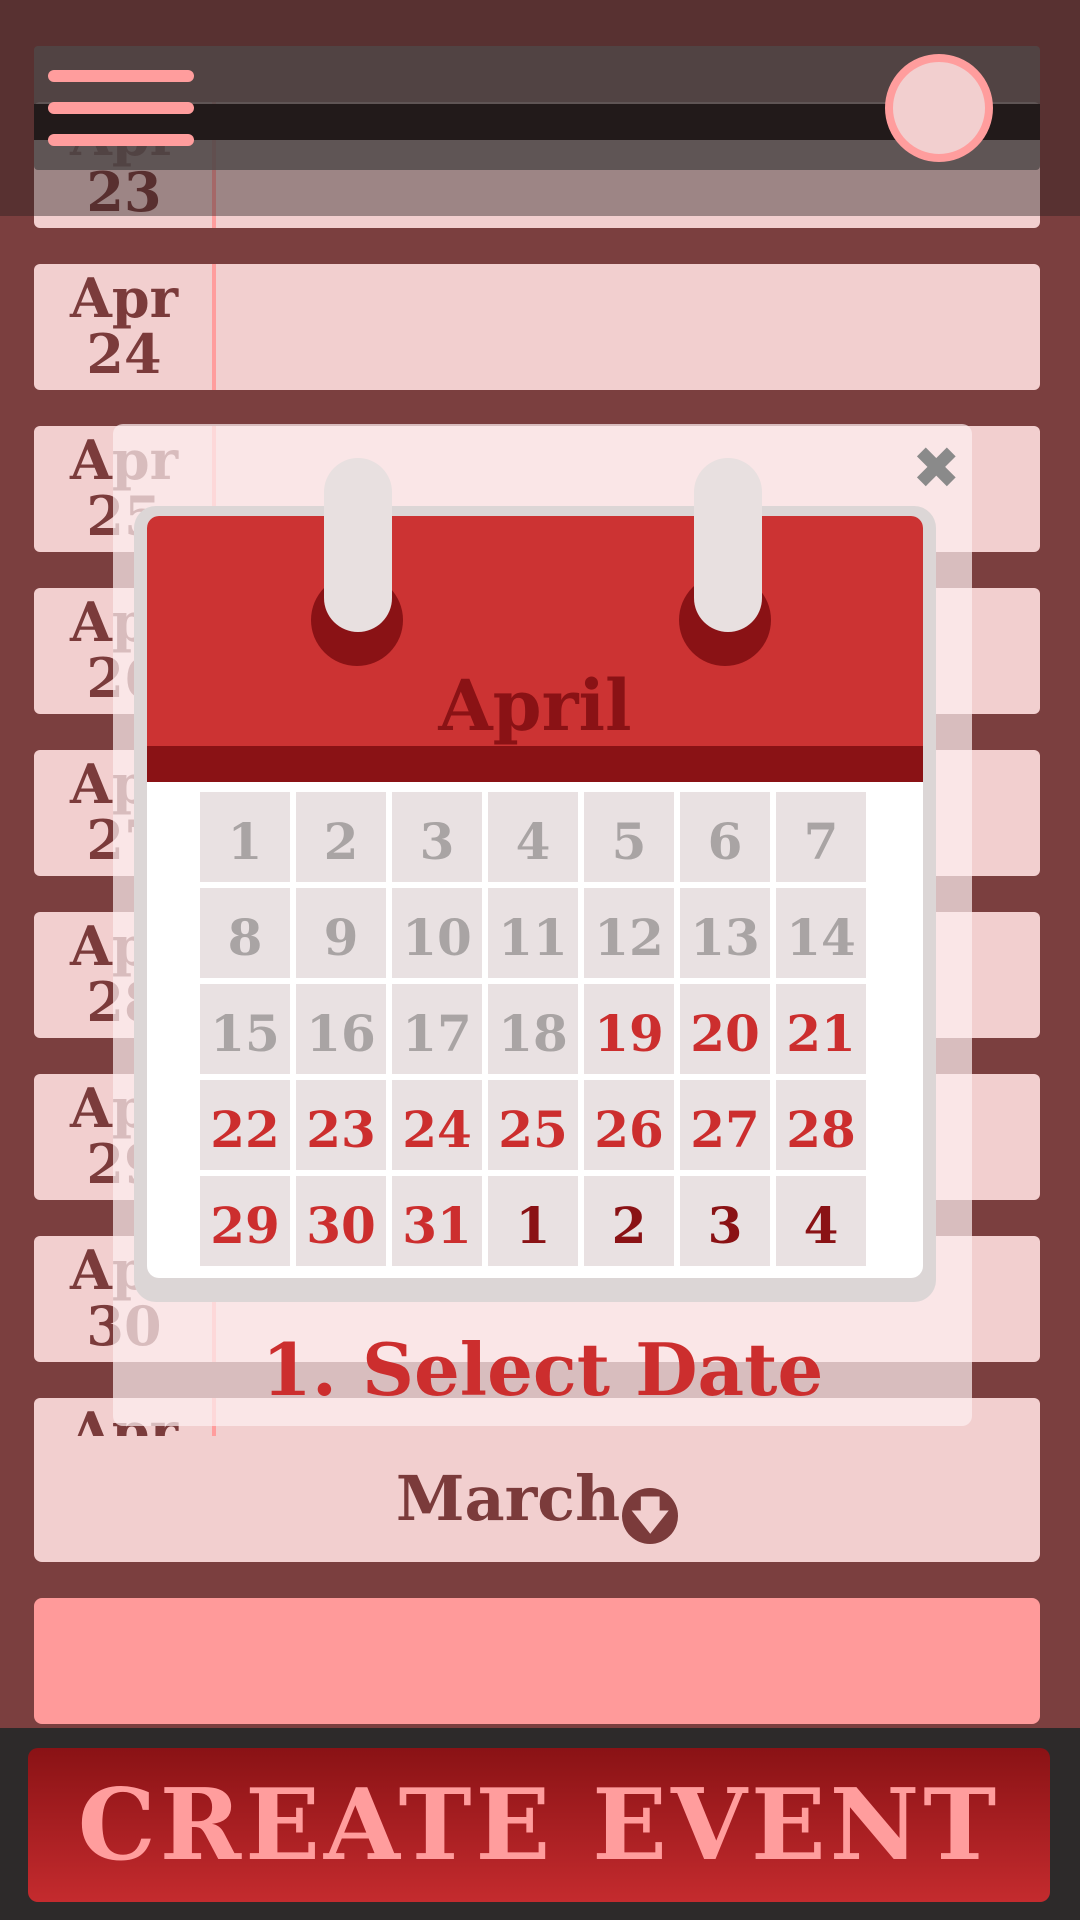  Describe the element at coordinates (341, 1125) in the screenshot. I see `calendar-day-cell: 23` at that location.